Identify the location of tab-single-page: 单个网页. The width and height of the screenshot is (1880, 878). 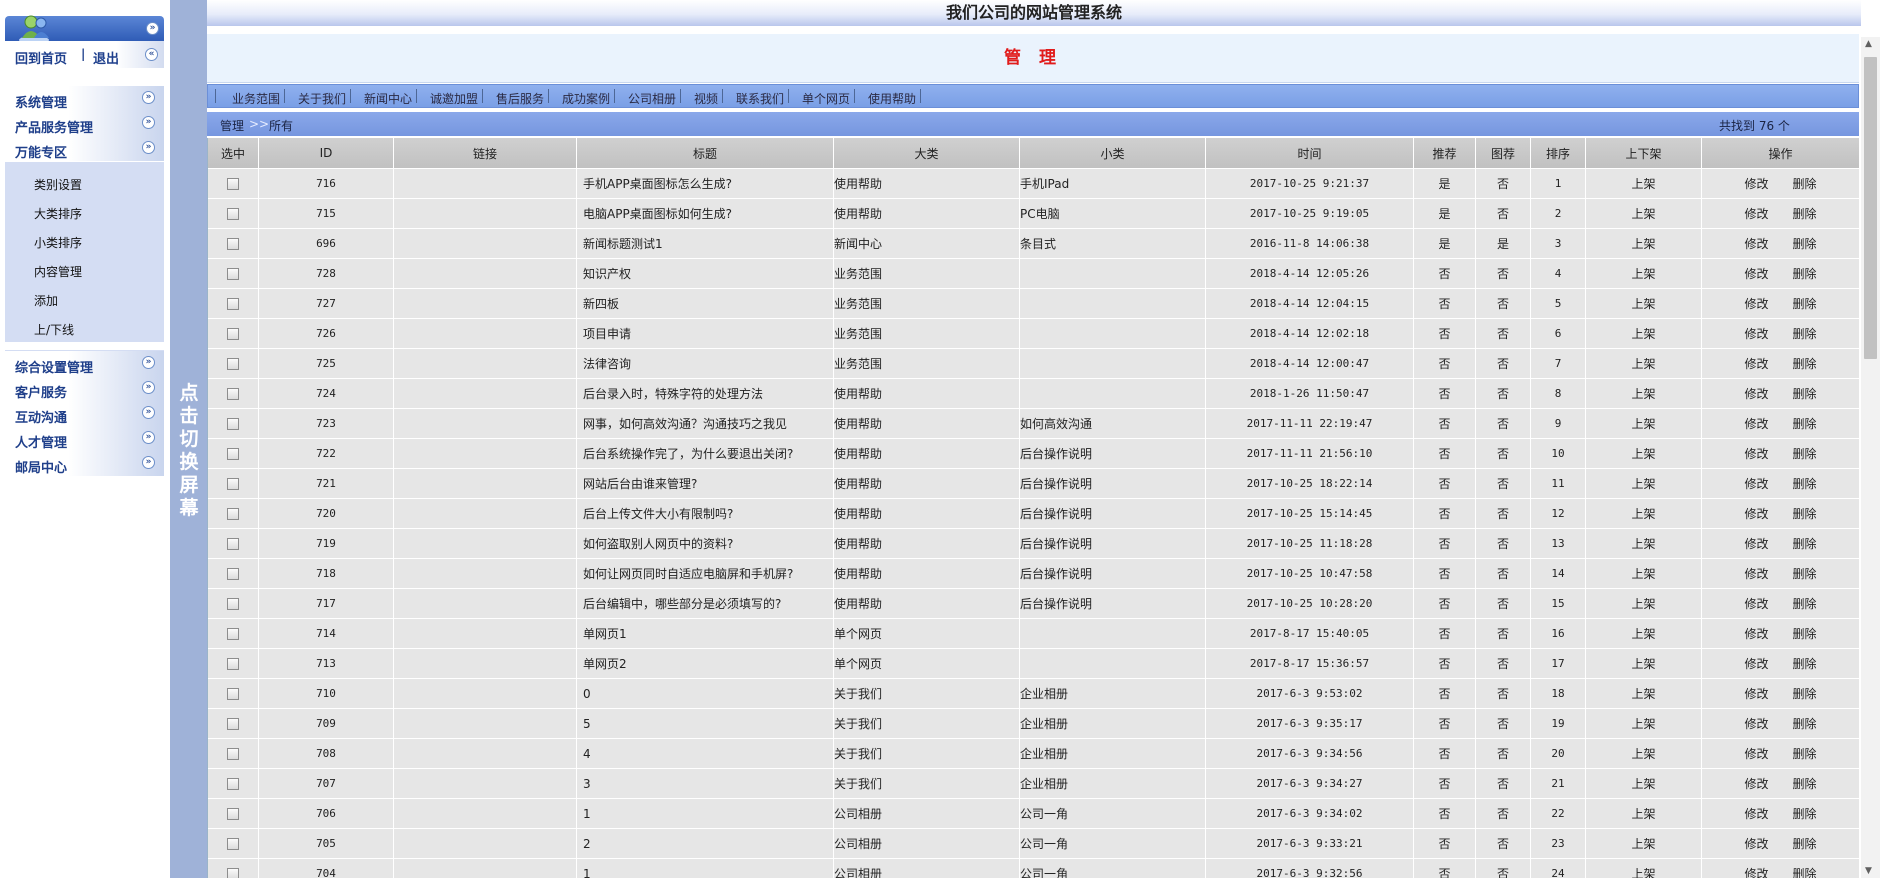
(826, 98).